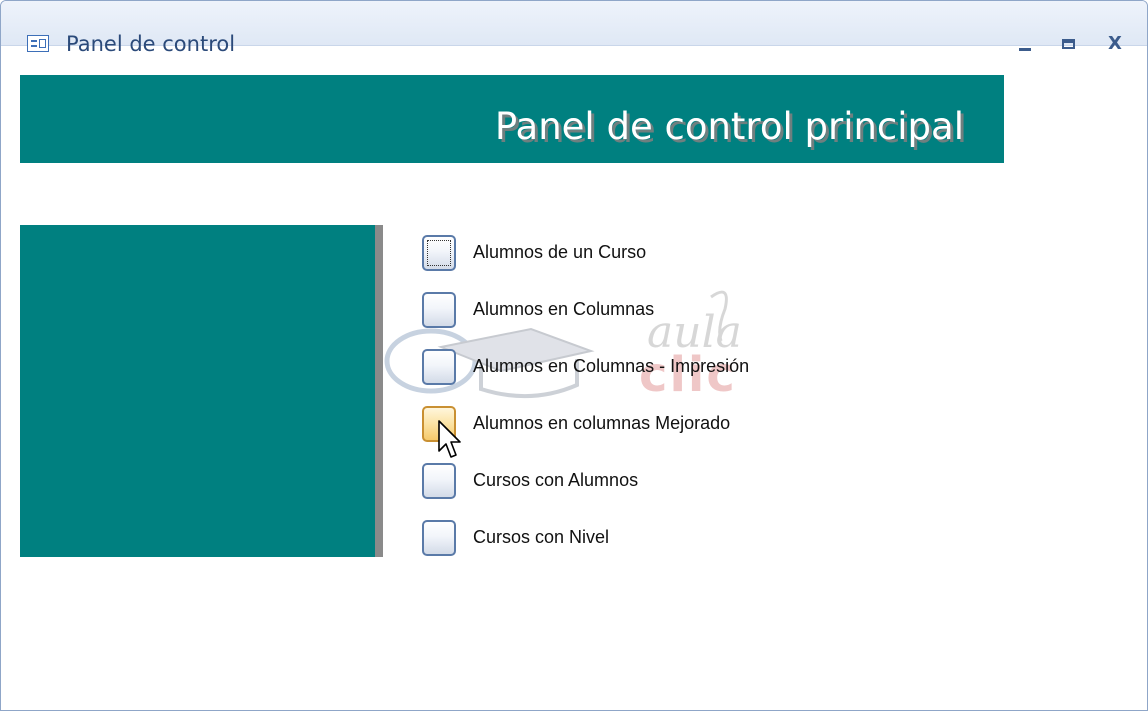 The height and width of the screenshot is (711, 1148). I want to click on menu-item-label: Alumnos en Columnas - Impresión, so click(611, 366).